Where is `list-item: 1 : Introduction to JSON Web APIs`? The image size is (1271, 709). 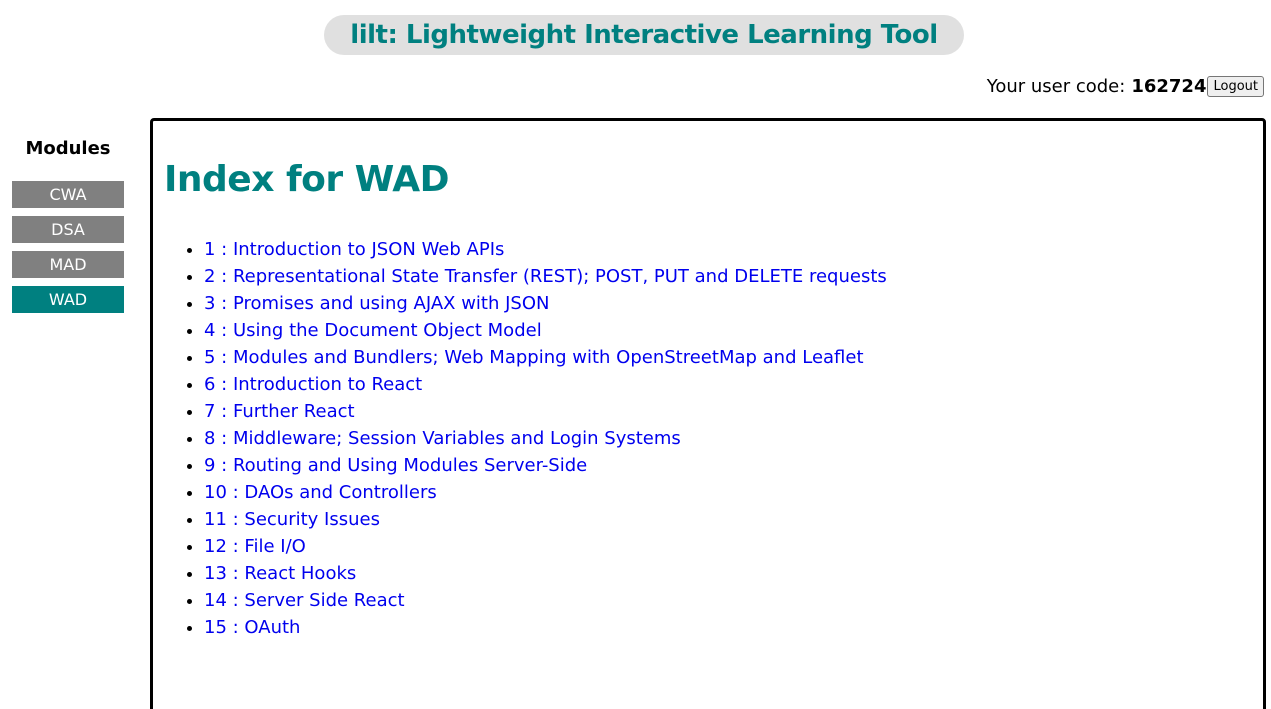
list-item: 1 : Introduction to JSON Web APIs is located at coordinates (733, 249).